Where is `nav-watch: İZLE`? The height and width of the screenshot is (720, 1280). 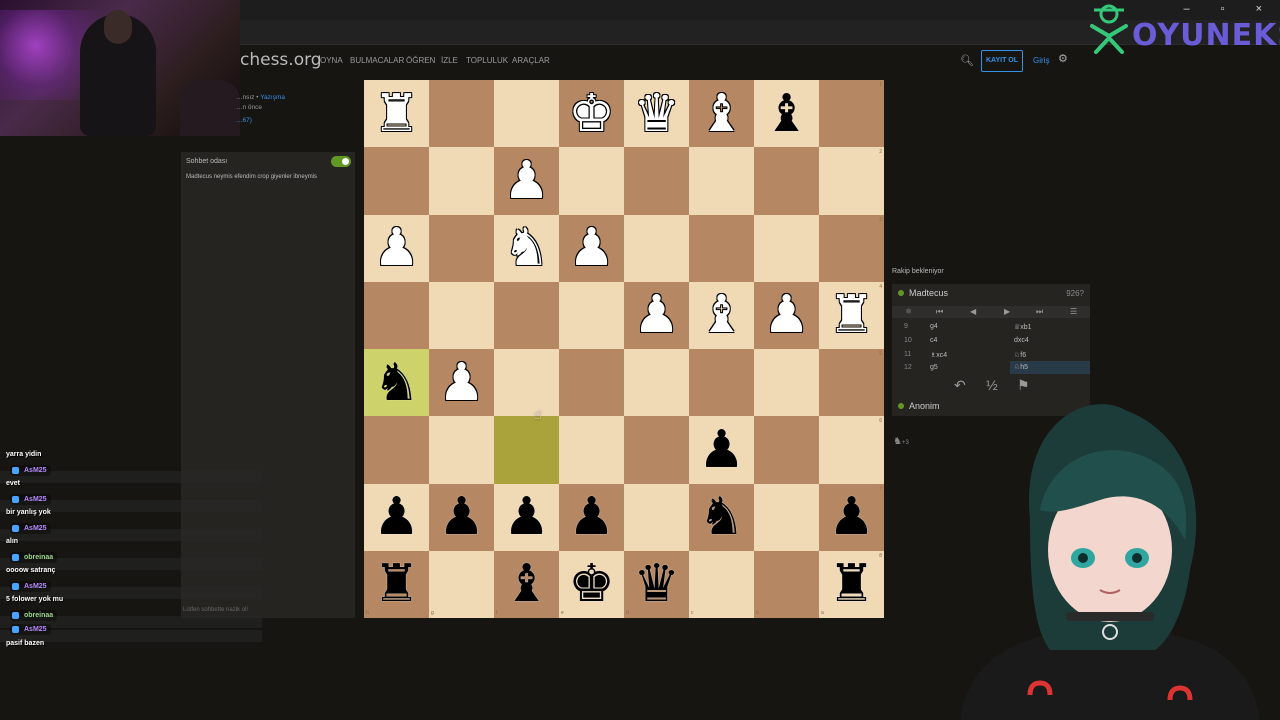 nav-watch: İZLE is located at coordinates (449, 60).